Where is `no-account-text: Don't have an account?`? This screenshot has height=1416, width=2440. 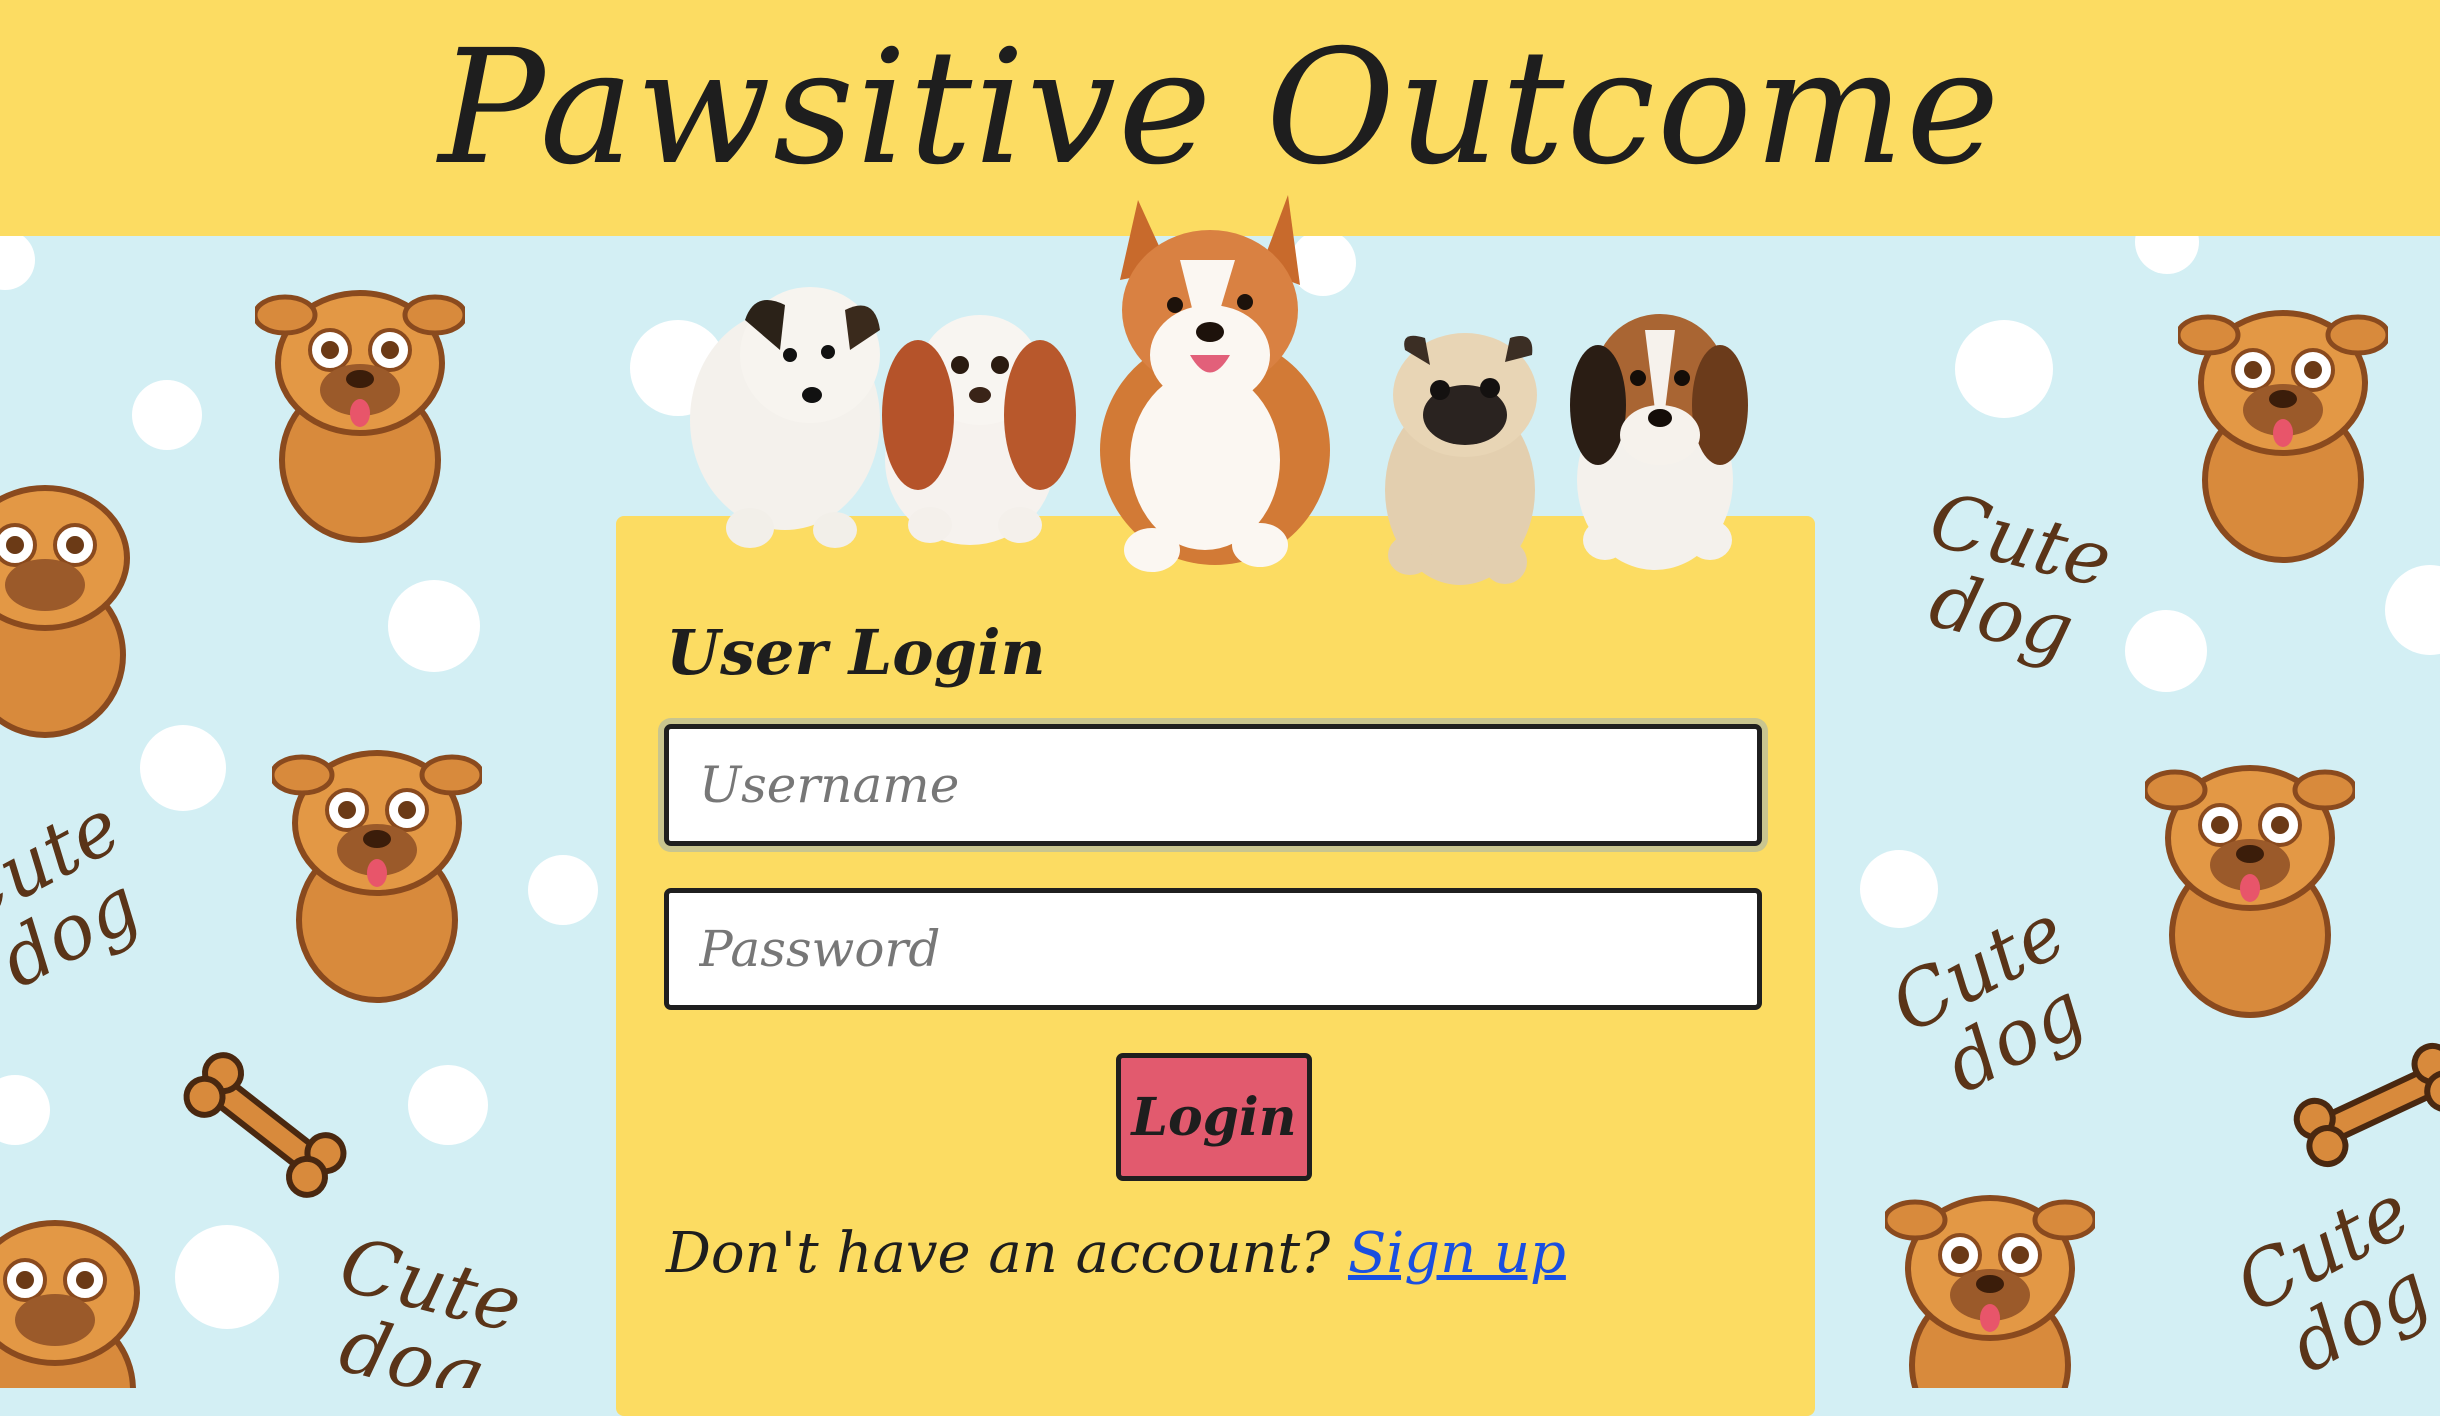
no-account-text: Don't have an account? is located at coordinates (998, 1253).